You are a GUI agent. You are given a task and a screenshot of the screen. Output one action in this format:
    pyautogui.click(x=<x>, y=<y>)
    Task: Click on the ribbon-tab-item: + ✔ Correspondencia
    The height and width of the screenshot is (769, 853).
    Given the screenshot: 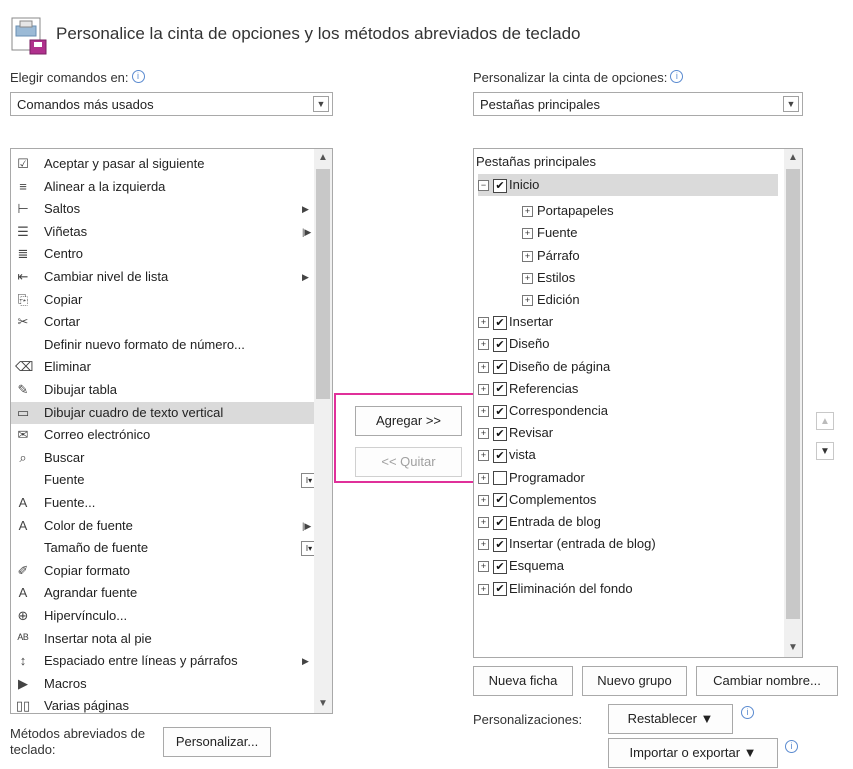 What is the action you would take?
    pyautogui.click(x=543, y=411)
    